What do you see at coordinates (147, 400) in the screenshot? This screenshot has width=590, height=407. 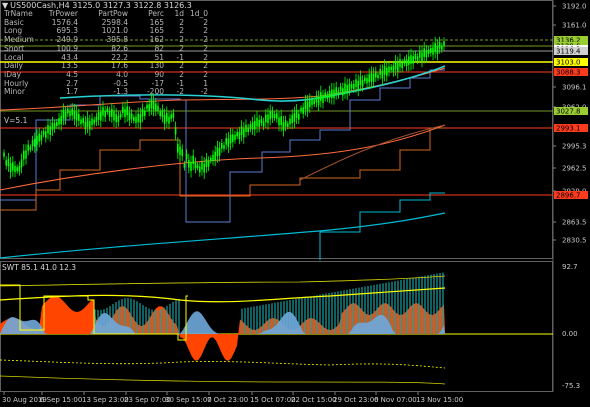 I see `time-tick-label: 23 Sep 07:00` at bounding box center [147, 400].